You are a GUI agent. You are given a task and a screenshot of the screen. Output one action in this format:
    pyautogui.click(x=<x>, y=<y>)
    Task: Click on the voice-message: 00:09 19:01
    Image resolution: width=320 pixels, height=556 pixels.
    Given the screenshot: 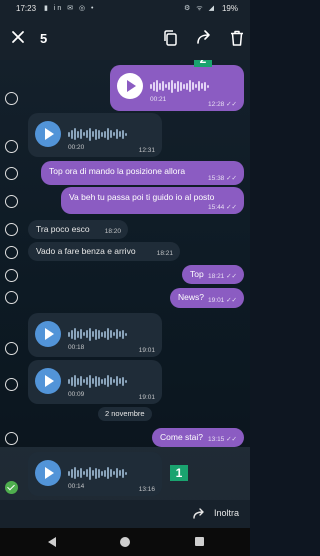 What is the action you would take?
    pyautogui.click(x=95, y=382)
    